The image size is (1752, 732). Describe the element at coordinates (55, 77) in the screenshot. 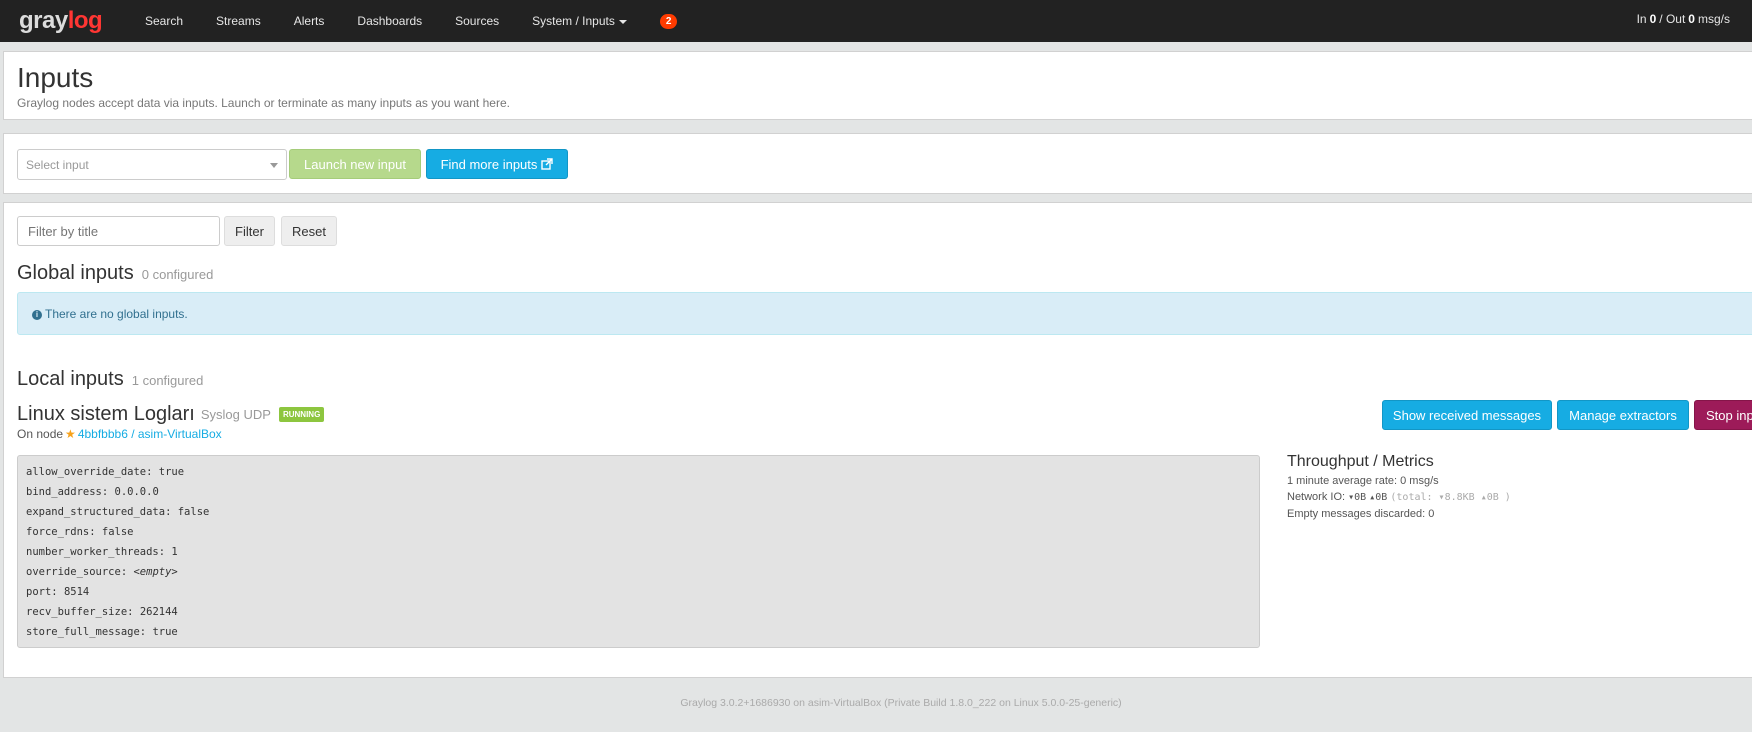

I see `page-title: Inputs` at that location.